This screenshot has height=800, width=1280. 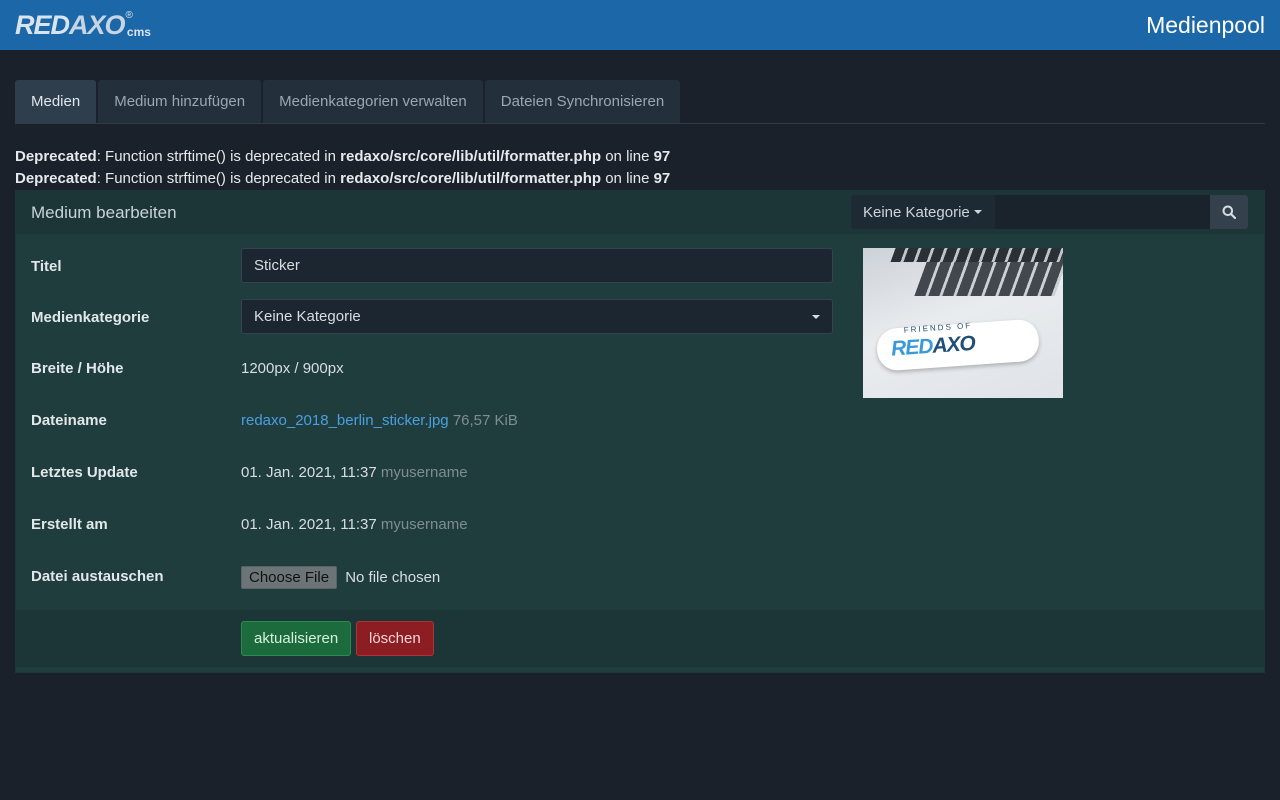 I want to click on sticker-logo-text: REDAXO, so click(x=933, y=346).